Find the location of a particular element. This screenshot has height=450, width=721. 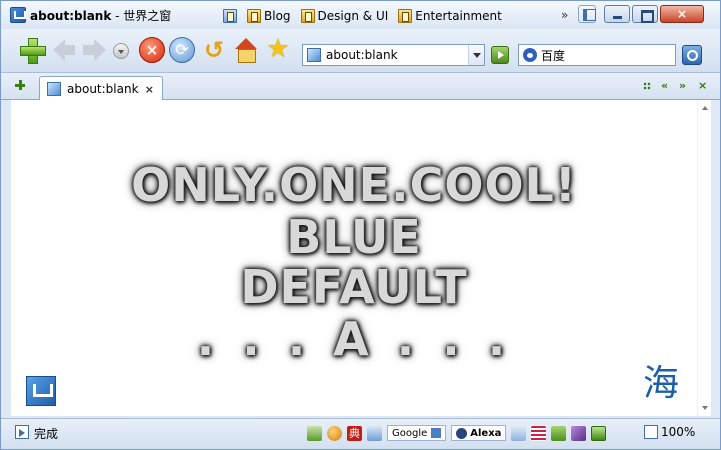

tab-label: about:blank is located at coordinates (103, 88).